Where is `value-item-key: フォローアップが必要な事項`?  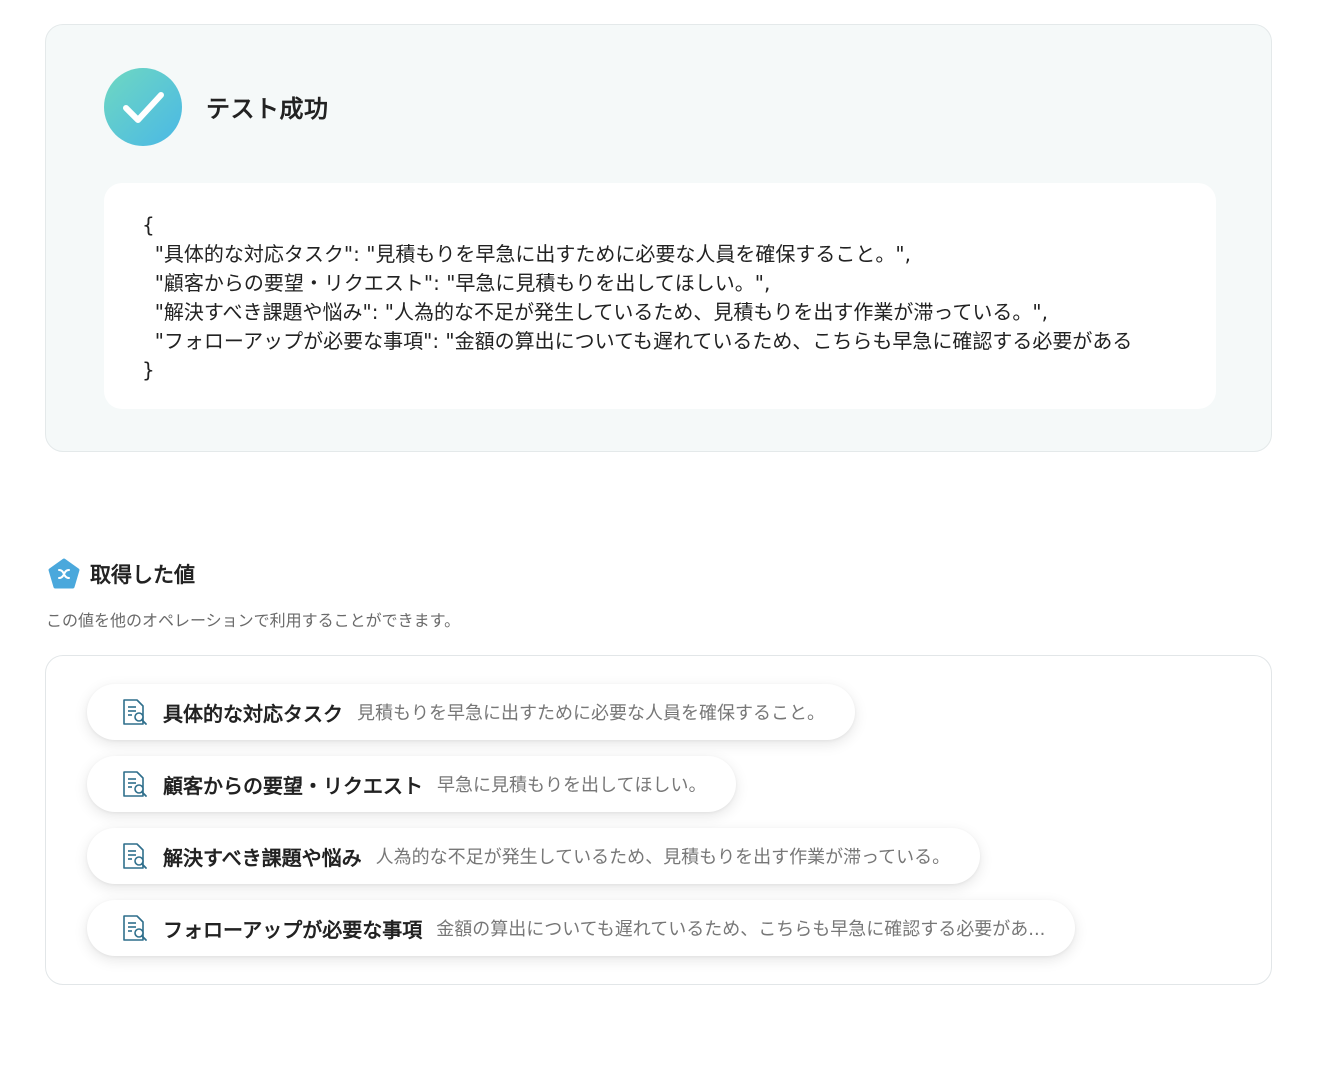 value-item-key: フォローアップが必要な事項 is located at coordinates (293, 929).